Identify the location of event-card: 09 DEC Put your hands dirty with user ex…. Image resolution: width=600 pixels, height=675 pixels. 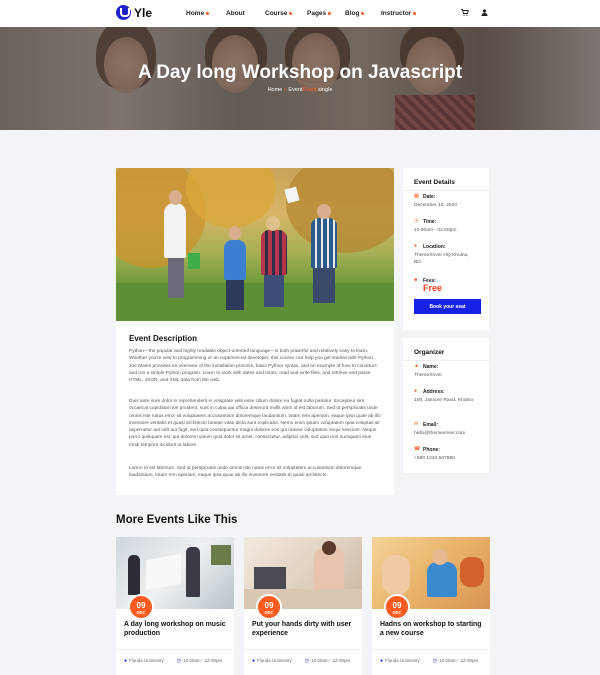
(303, 606).